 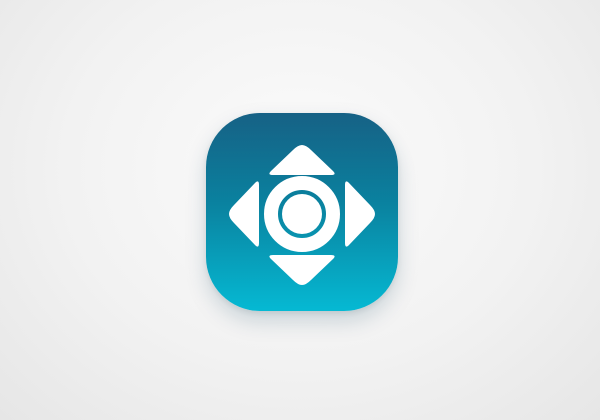 I want to click on arrow-right-icon, so click(x=360, y=214).